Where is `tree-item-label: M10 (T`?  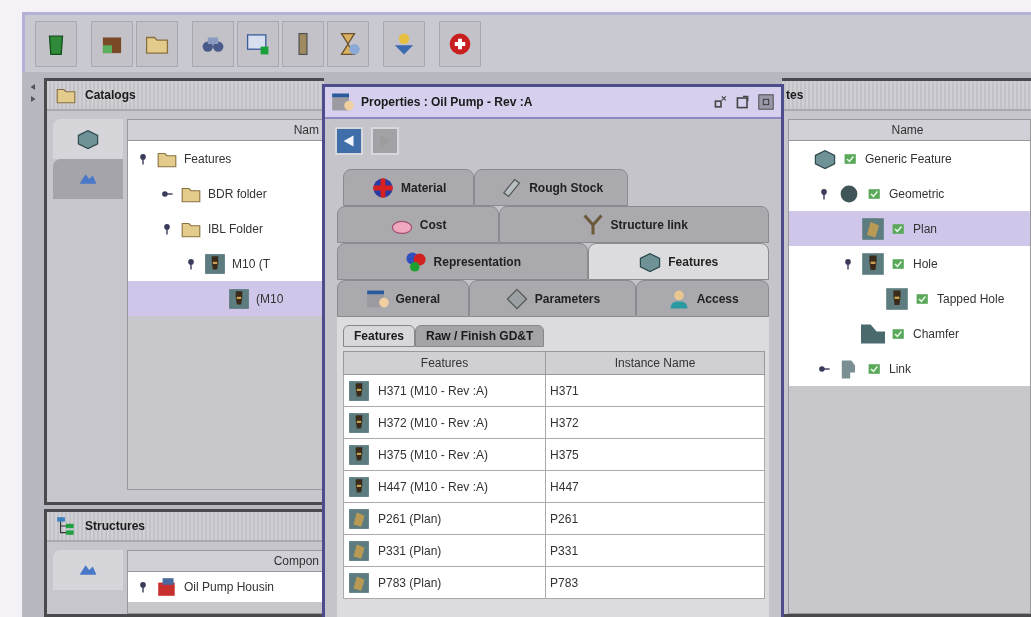 tree-item-label: M10 (T is located at coordinates (251, 263).